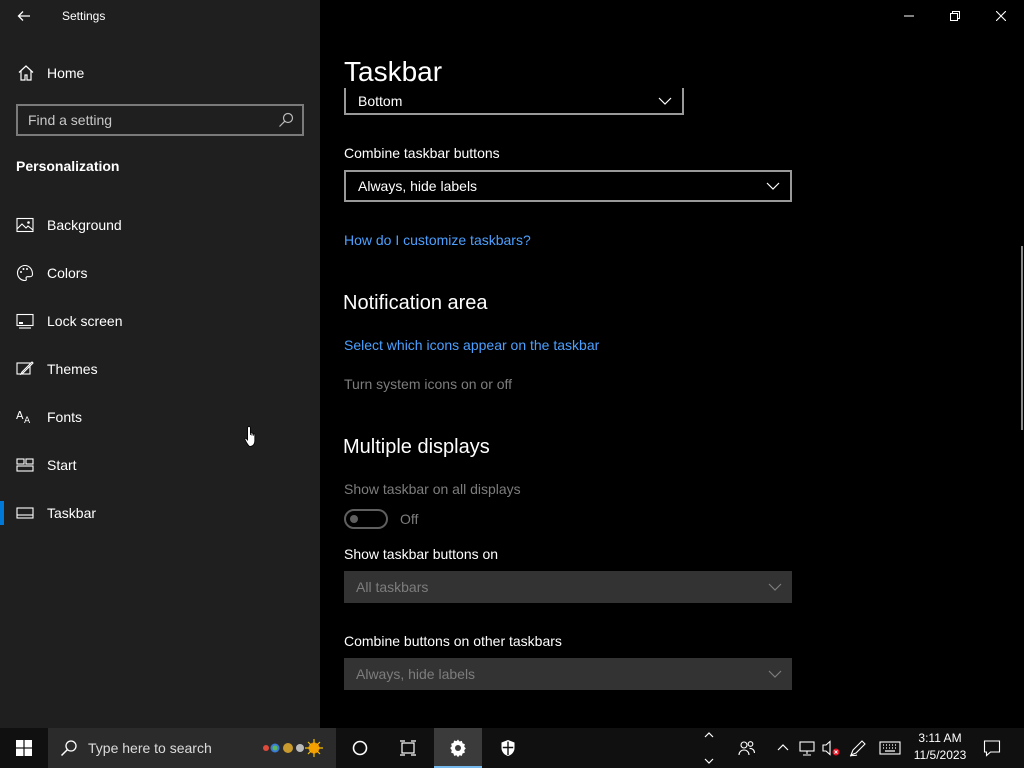 This screenshot has width=1024, height=768. Describe the element at coordinates (453, 641) in the screenshot. I see `combine-other-label: Combine buttons on other taskbars` at that location.